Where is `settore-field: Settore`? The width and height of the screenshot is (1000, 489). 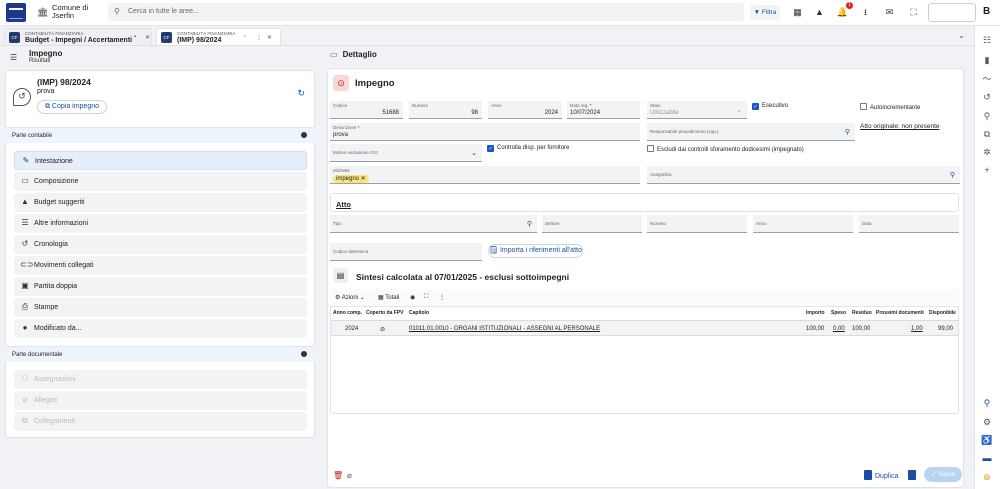 settore-field: Settore is located at coordinates (592, 224).